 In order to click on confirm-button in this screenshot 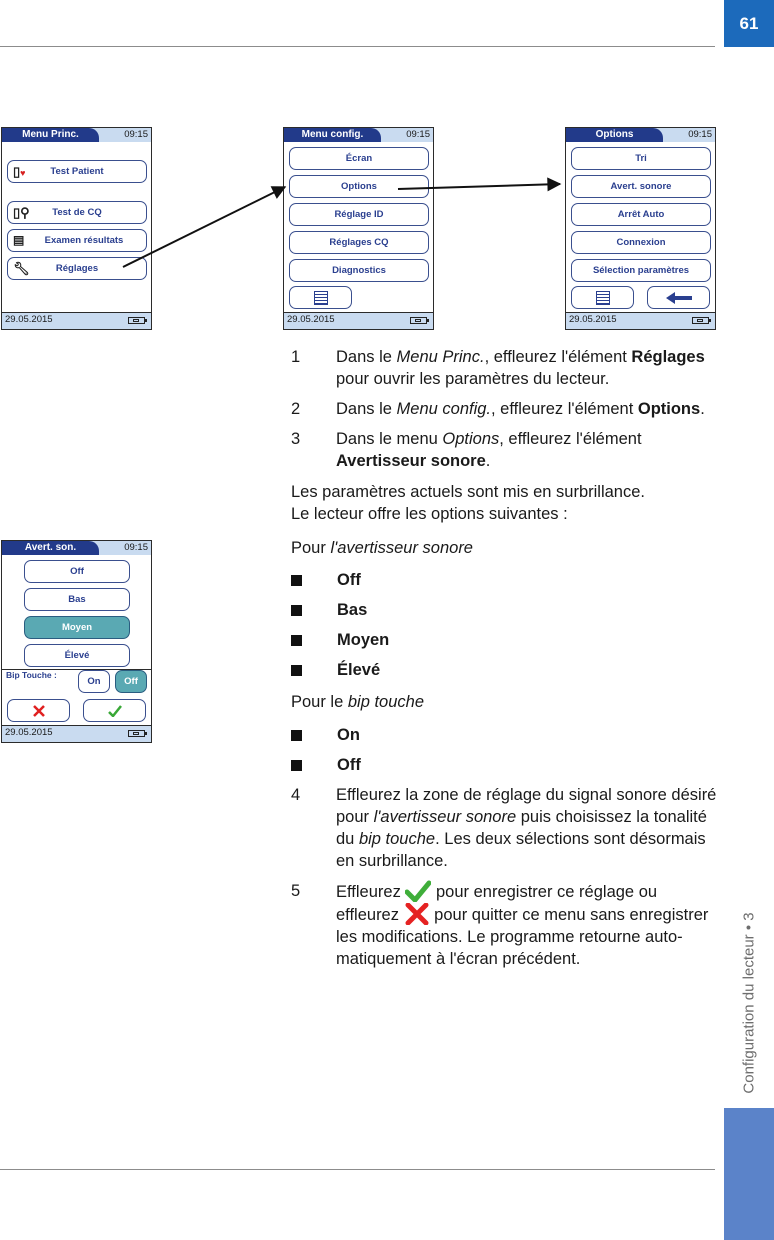, I will do `click(114, 710)`.